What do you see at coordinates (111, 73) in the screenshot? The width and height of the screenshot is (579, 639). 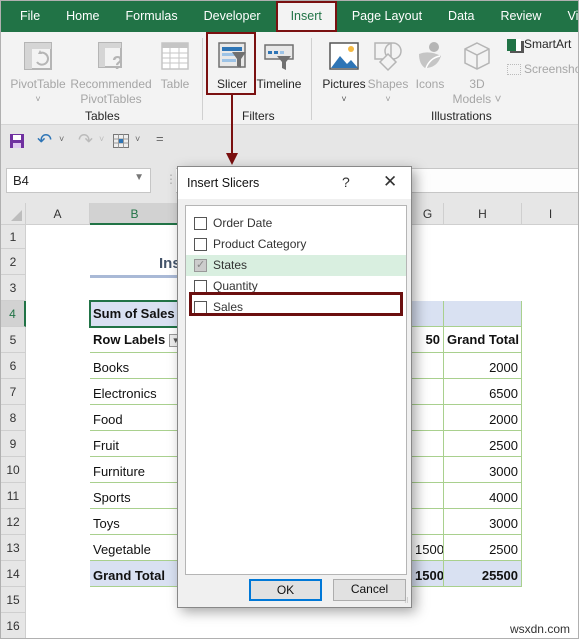 I see `recommended-pivottables-button: ? Recommended PivotTables` at bounding box center [111, 73].